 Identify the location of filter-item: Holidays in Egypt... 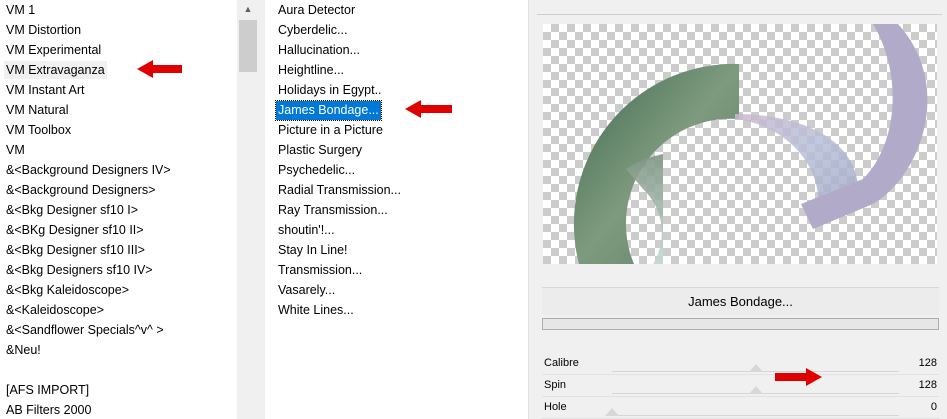
(330, 90).